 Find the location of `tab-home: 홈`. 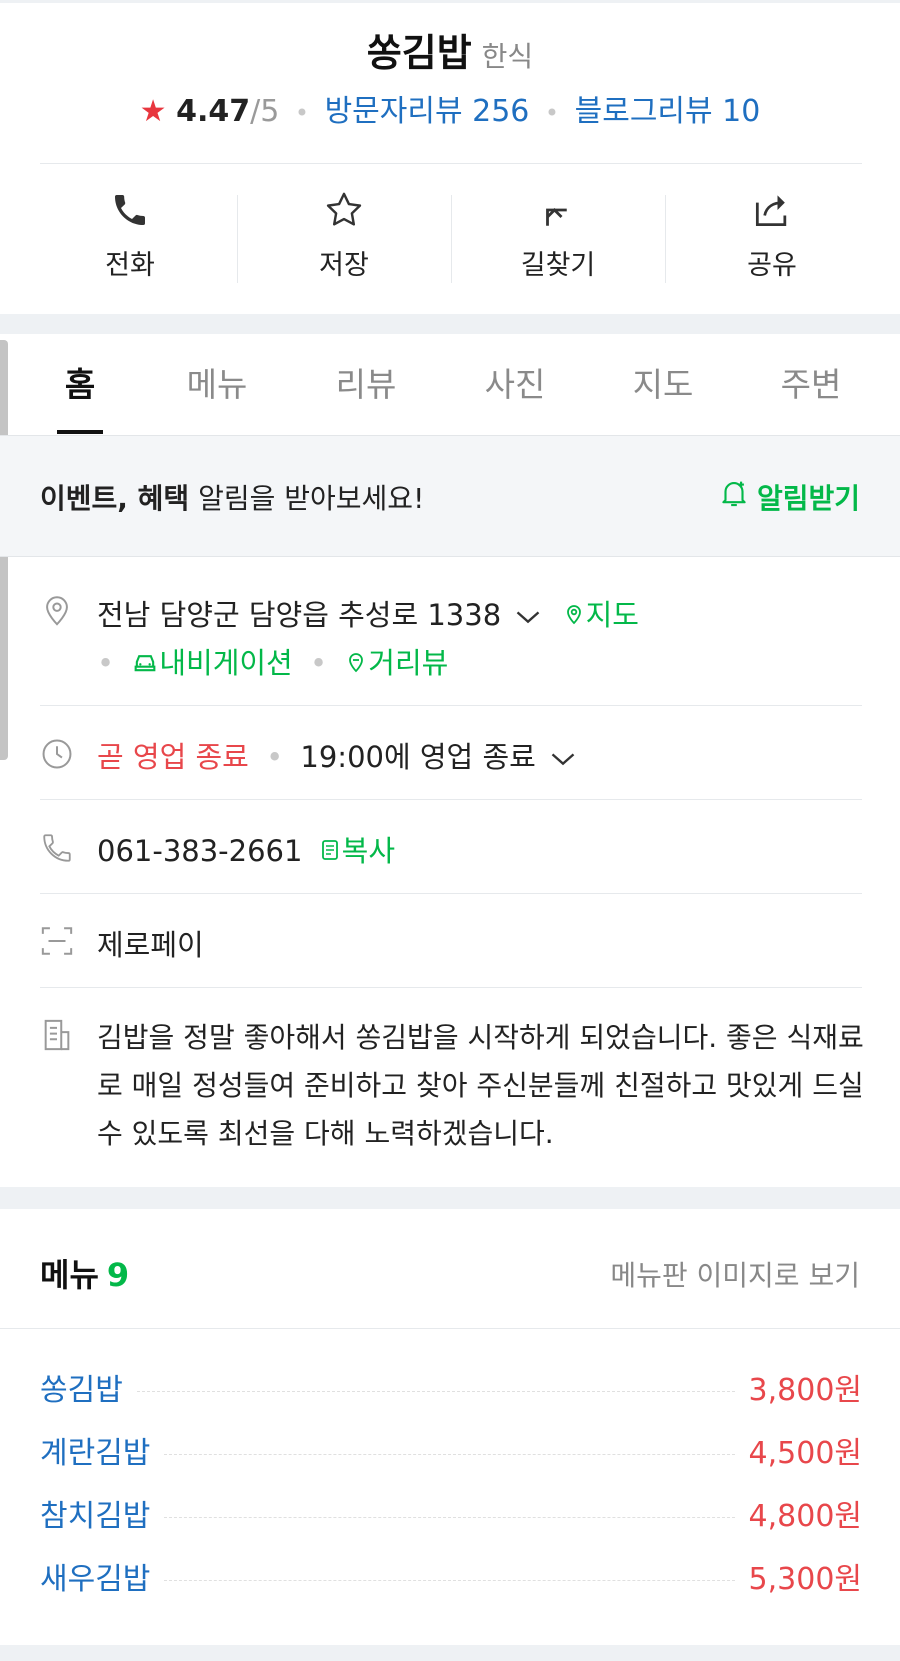

tab-home: 홈 is located at coordinates (80, 382).